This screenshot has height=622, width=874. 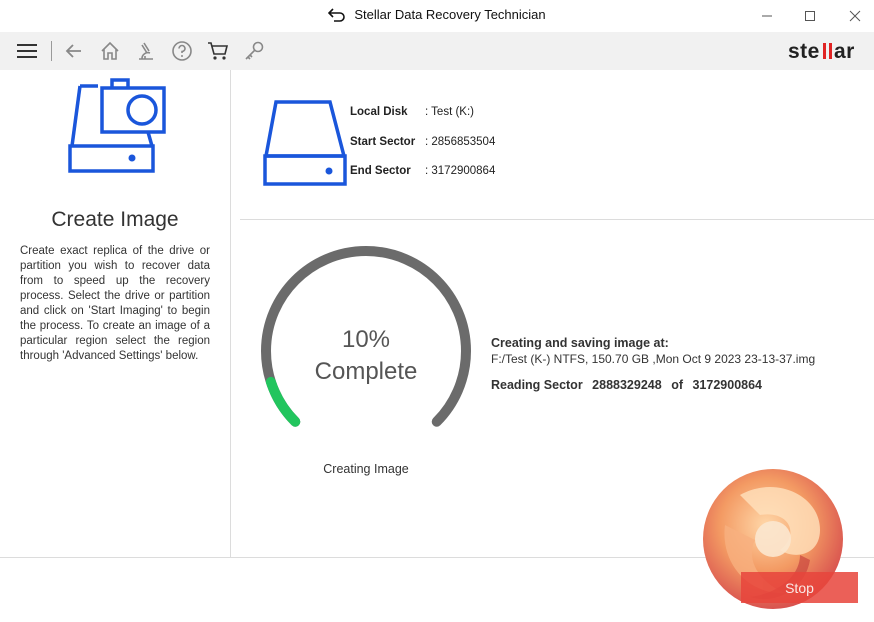 What do you see at coordinates (627, 385) in the screenshot?
I see `reading-sector-current: 2888329248` at bounding box center [627, 385].